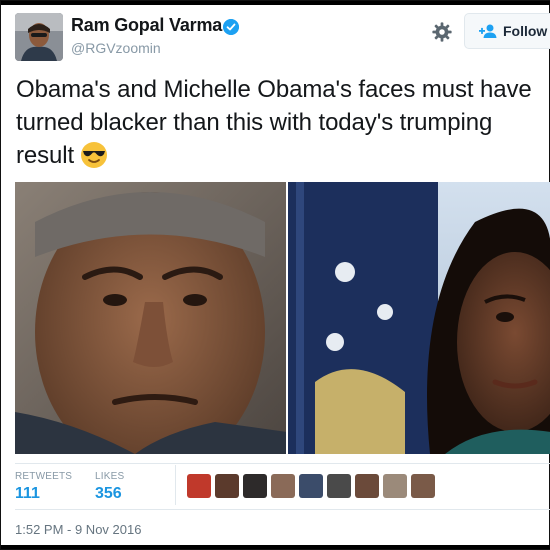 This screenshot has width=550, height=550. I want to click on stats-separator, so click(175, 485).